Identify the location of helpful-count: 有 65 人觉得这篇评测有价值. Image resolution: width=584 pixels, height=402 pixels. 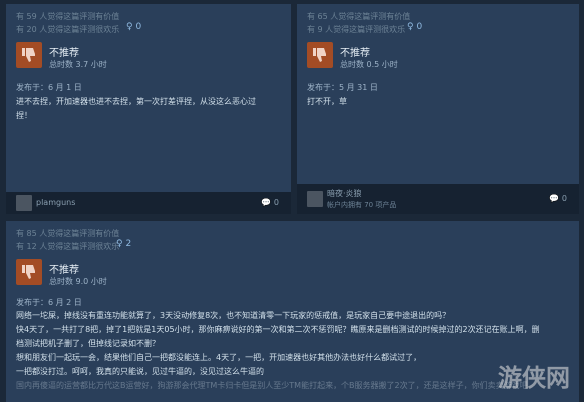
(359, 16).